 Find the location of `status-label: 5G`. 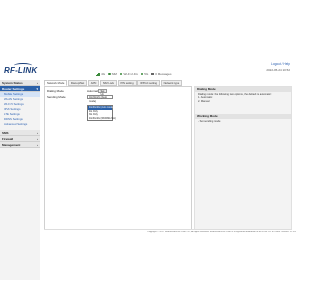

status-label: 5G is located at coordinates (146, 74).